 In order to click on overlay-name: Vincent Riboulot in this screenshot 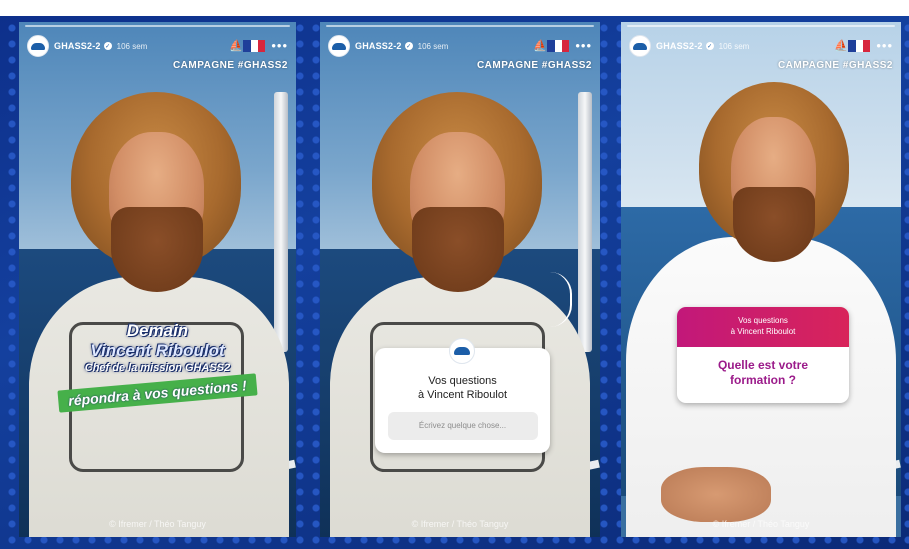, I will do `click(157, 350)`.